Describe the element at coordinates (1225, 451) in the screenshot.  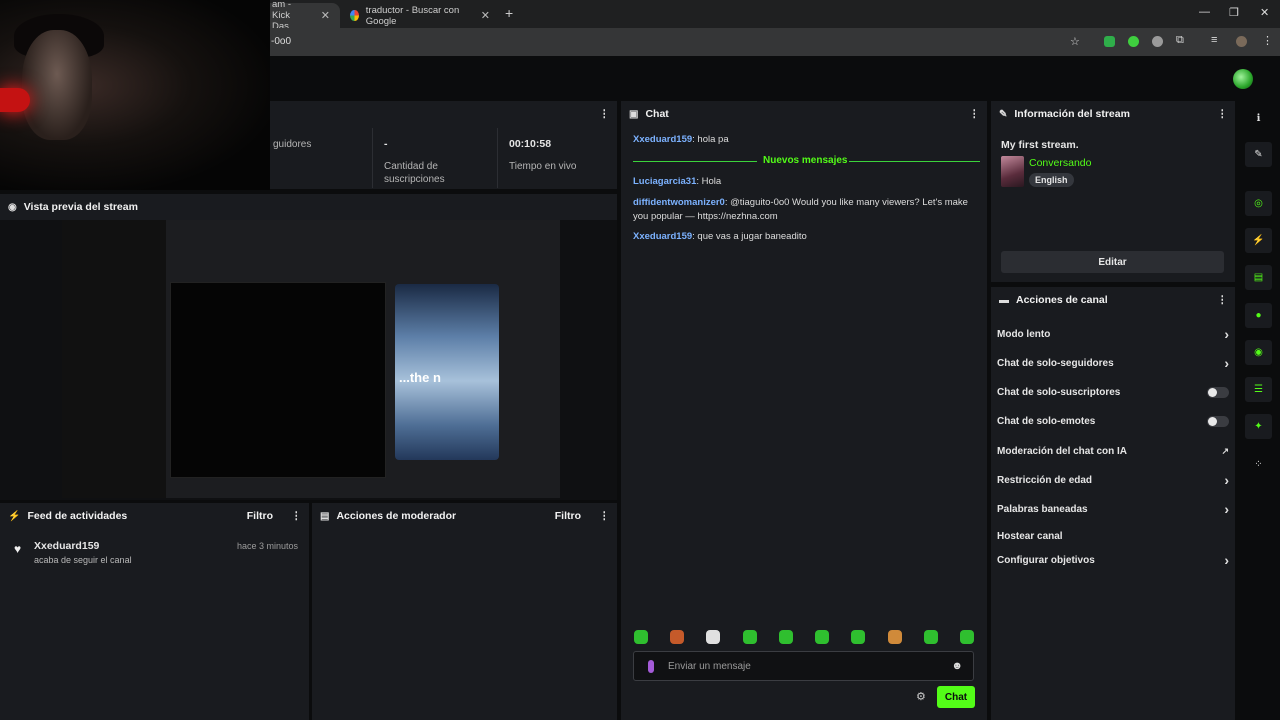
I see `external-link-icon: ↗` at that location.